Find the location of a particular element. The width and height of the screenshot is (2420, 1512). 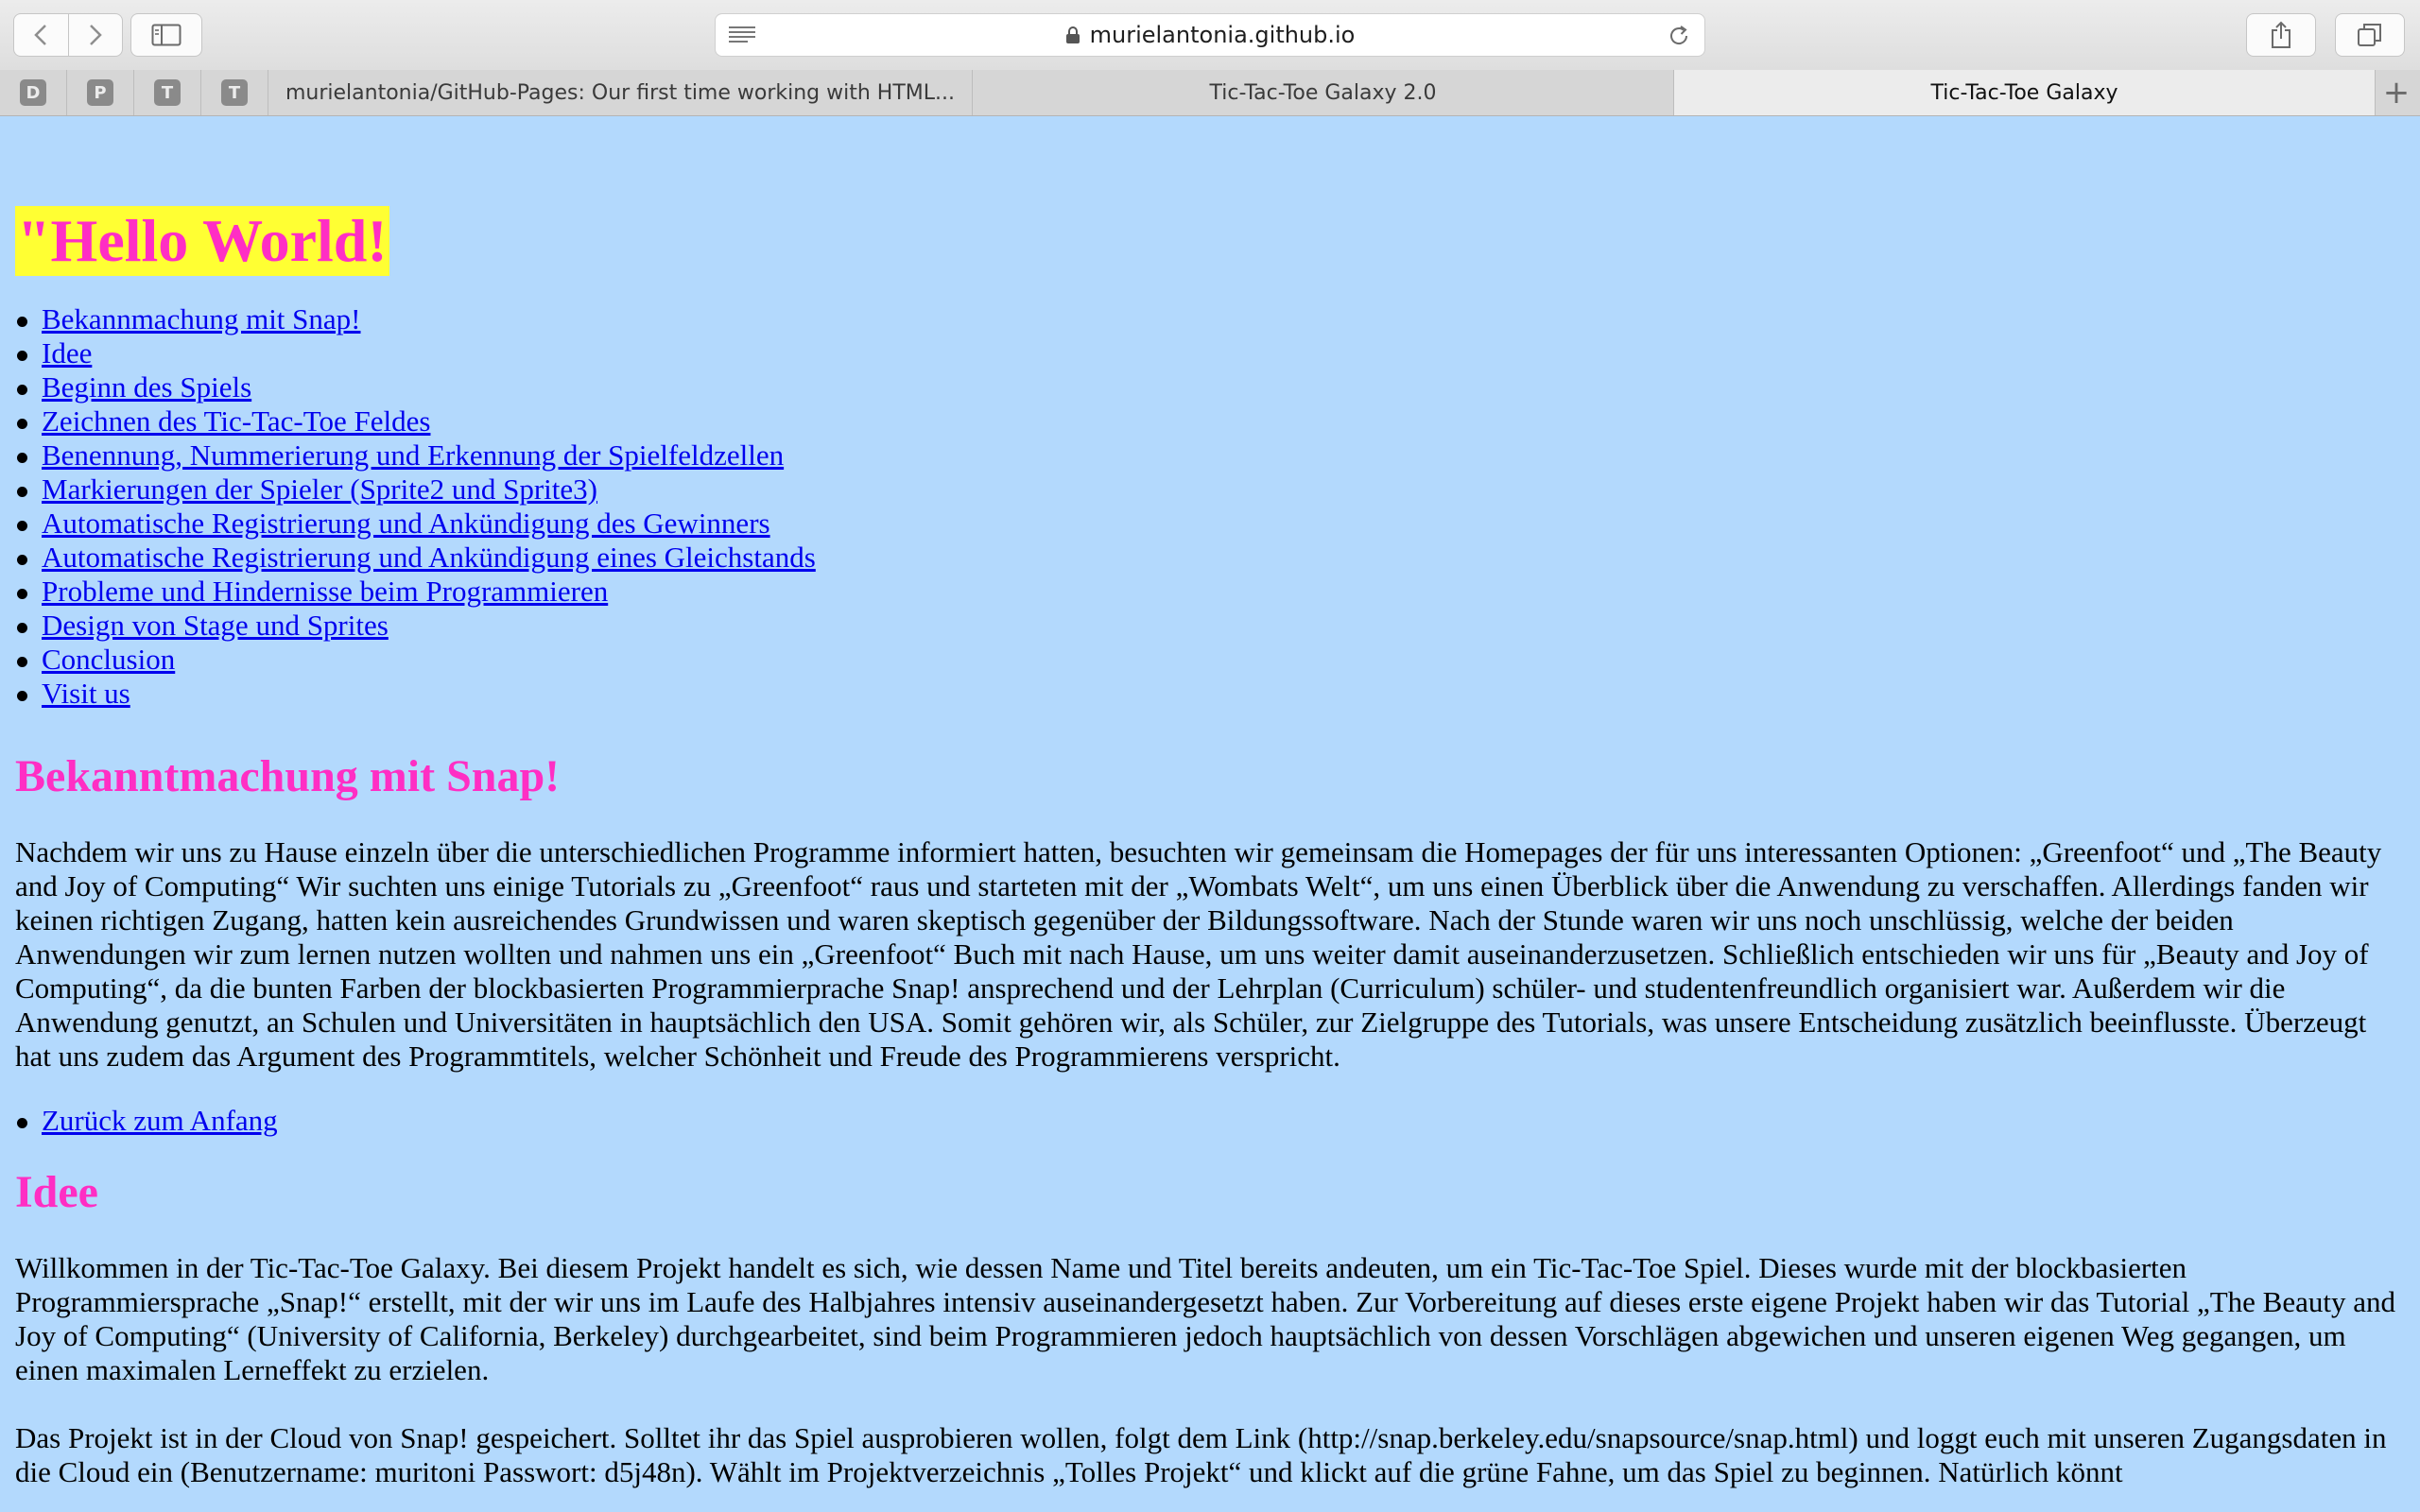

toc-item: Design von Stage und Sprites is located at coordinates (1210, 626).